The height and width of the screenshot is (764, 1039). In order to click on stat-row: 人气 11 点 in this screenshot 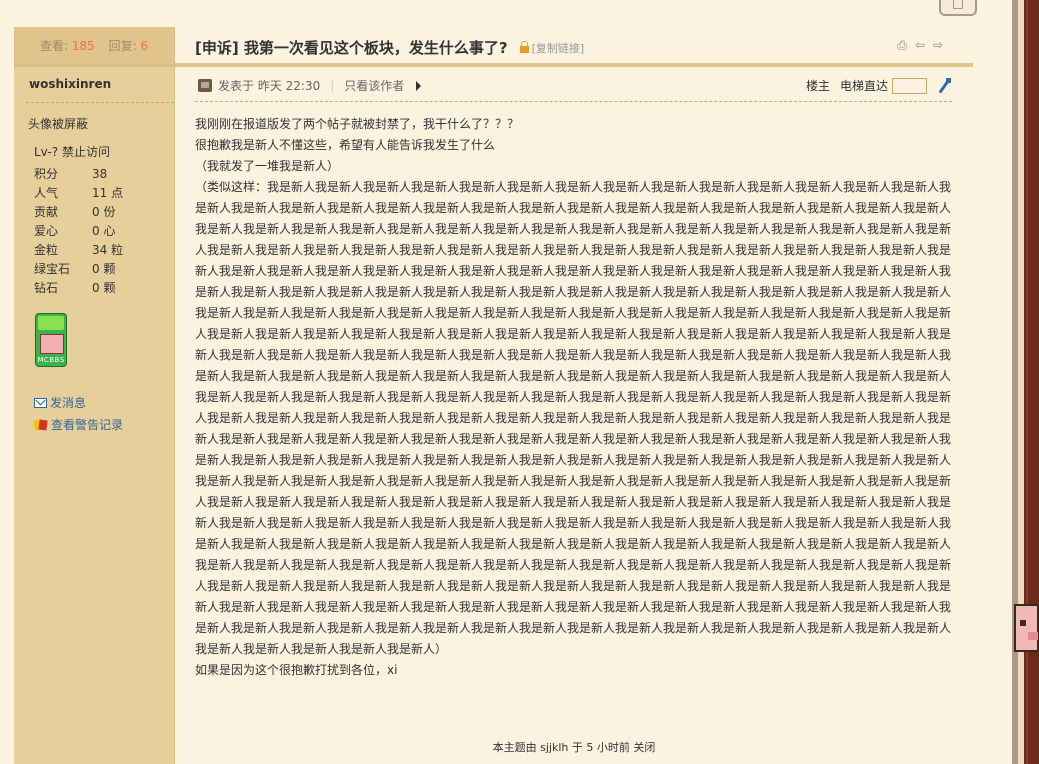, I will do `click(78, 193)`.